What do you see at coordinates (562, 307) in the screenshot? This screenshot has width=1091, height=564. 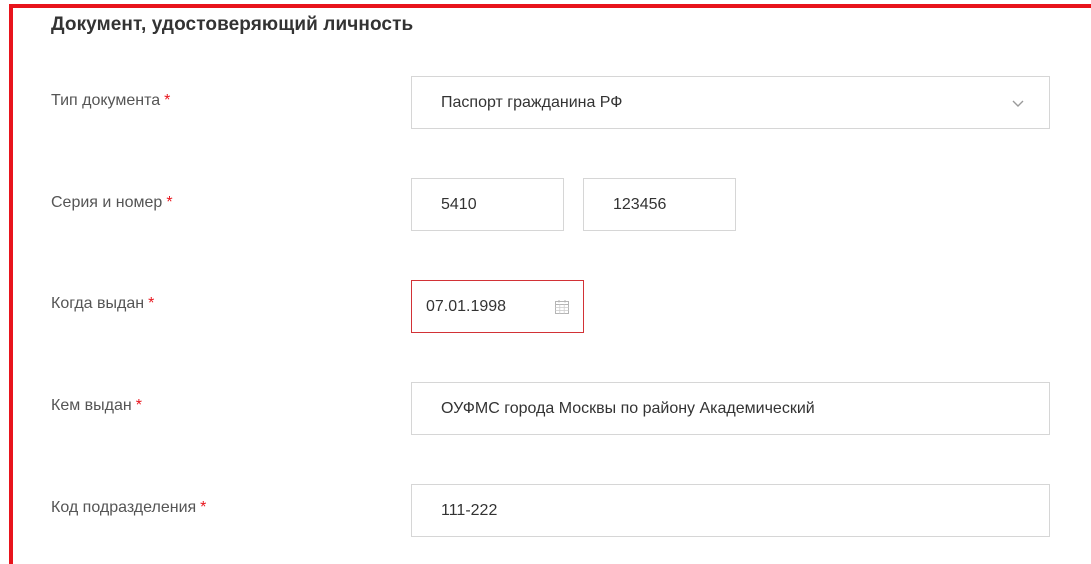 I see `calendar-icon` at bounding box center [562, 307].